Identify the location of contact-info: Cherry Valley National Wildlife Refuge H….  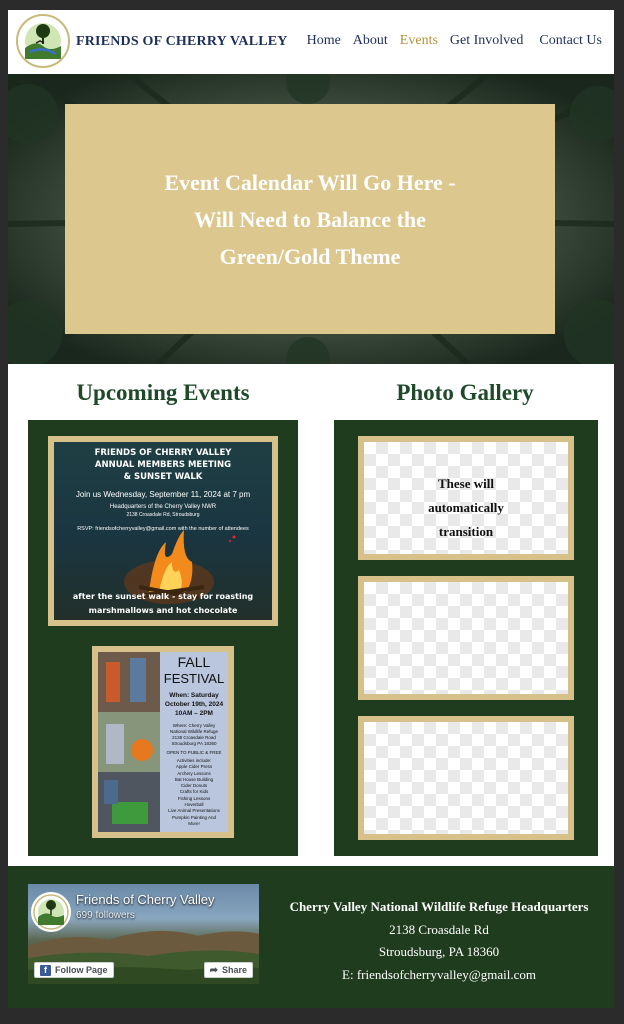
(439, 941).